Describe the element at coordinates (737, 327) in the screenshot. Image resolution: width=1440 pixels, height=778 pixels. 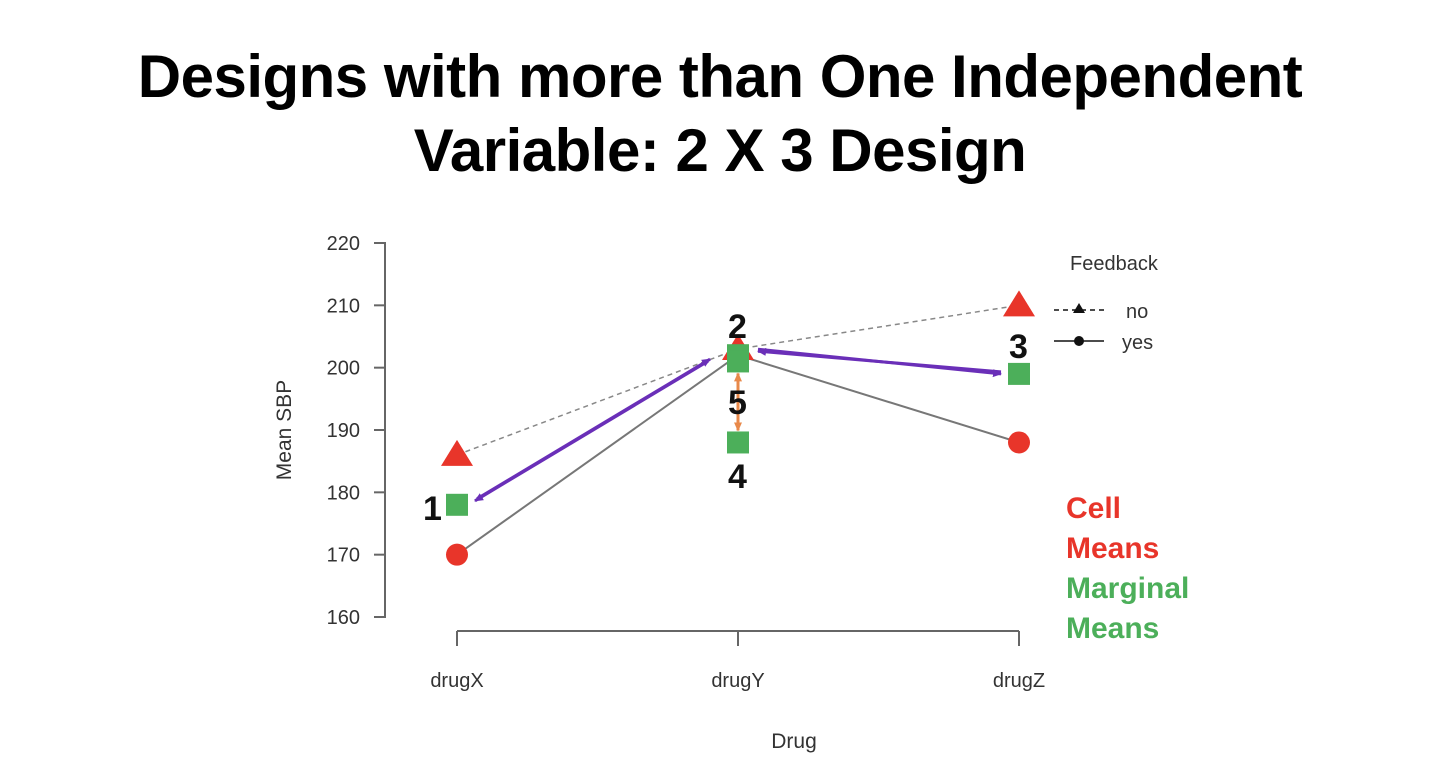
I see `annotation-2: 2` at that location.